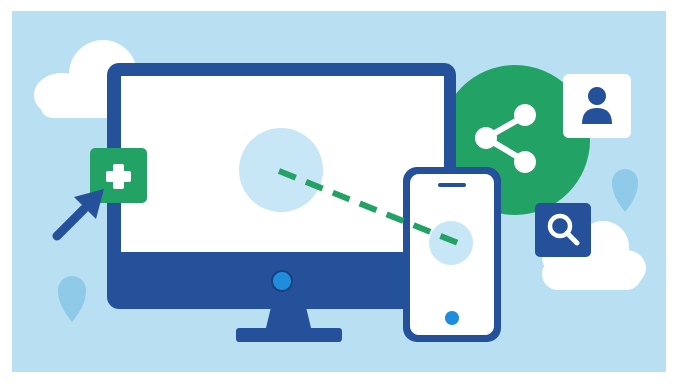 The image size is (678, 385). I want to click on phone-home-button, so click(452, 318).